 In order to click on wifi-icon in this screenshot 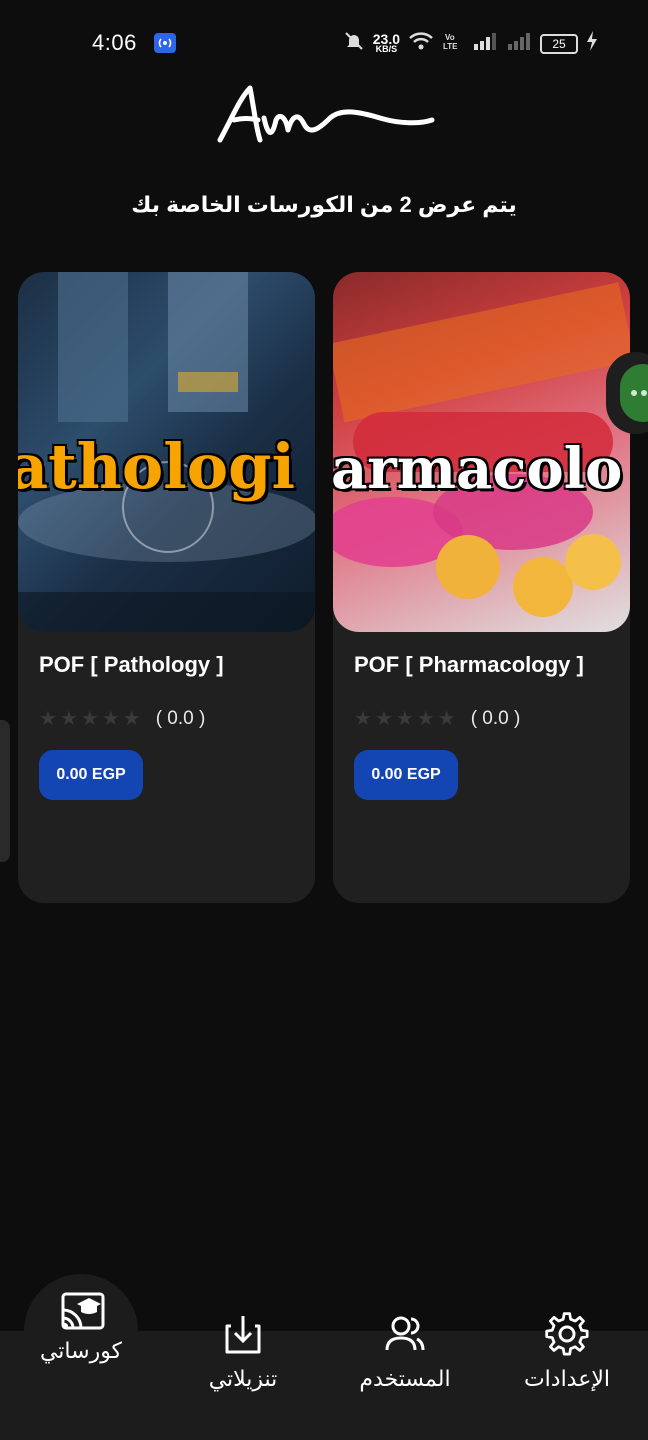, I will do `click(421, 43)`.